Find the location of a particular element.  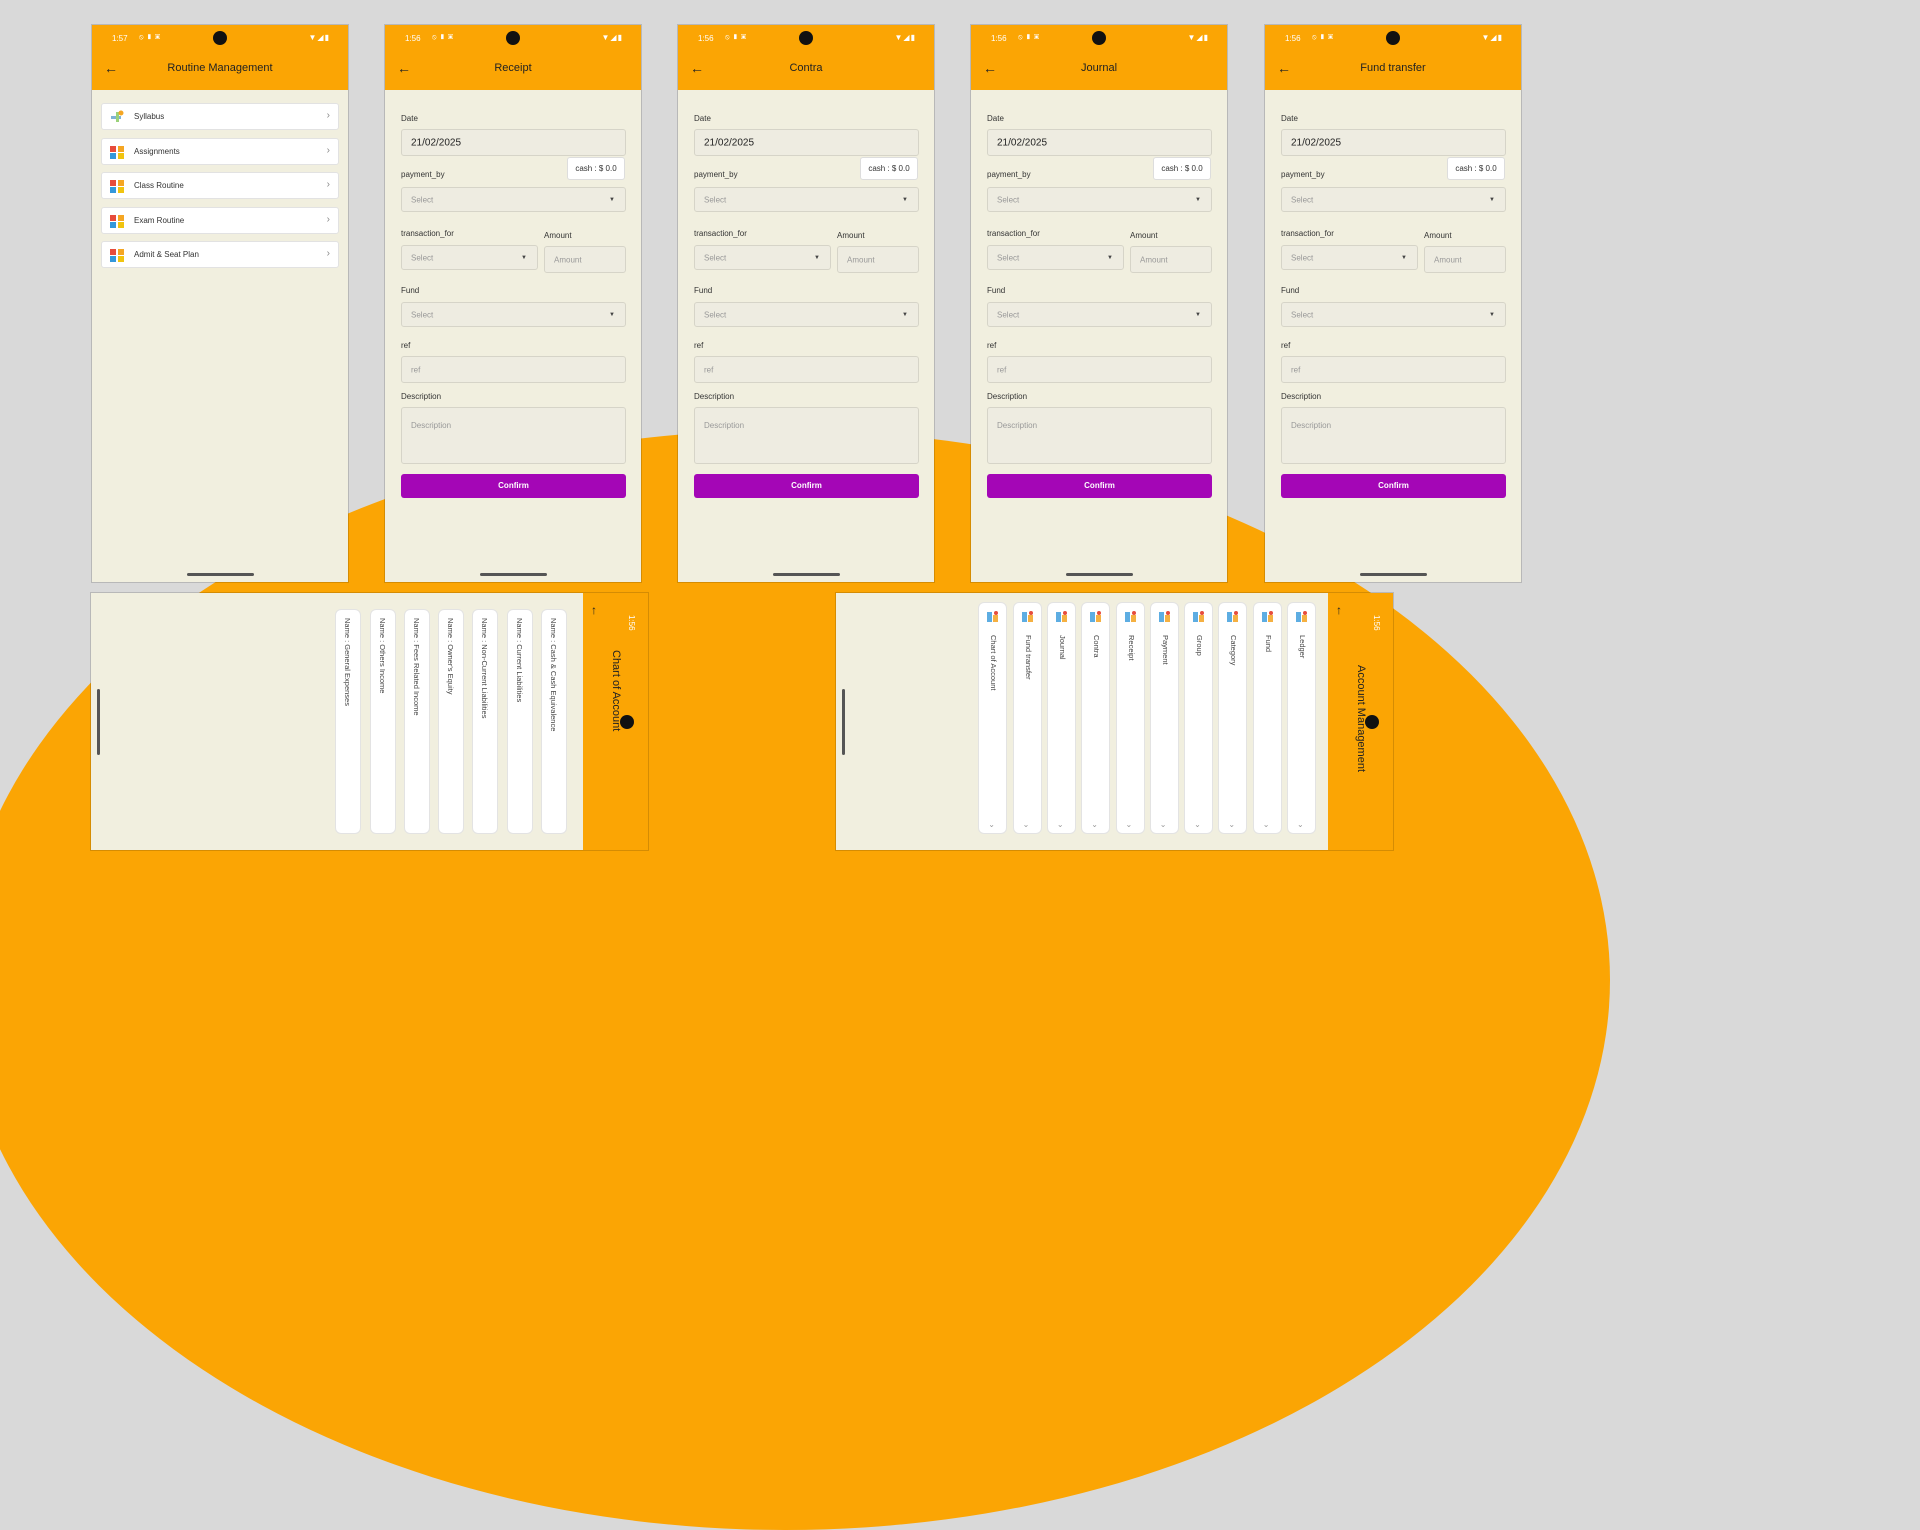

routine-menu-item: Assignments › is located at coordinates (220, 151).